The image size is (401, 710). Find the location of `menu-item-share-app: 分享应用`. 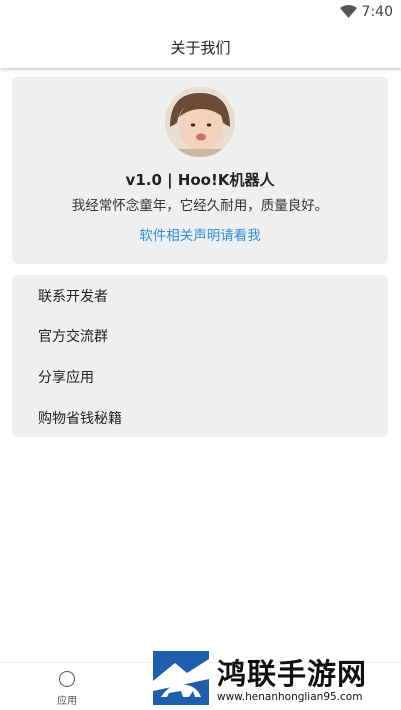

menu-item-share-app: 分享应用 is located at coordinates (200, 376).